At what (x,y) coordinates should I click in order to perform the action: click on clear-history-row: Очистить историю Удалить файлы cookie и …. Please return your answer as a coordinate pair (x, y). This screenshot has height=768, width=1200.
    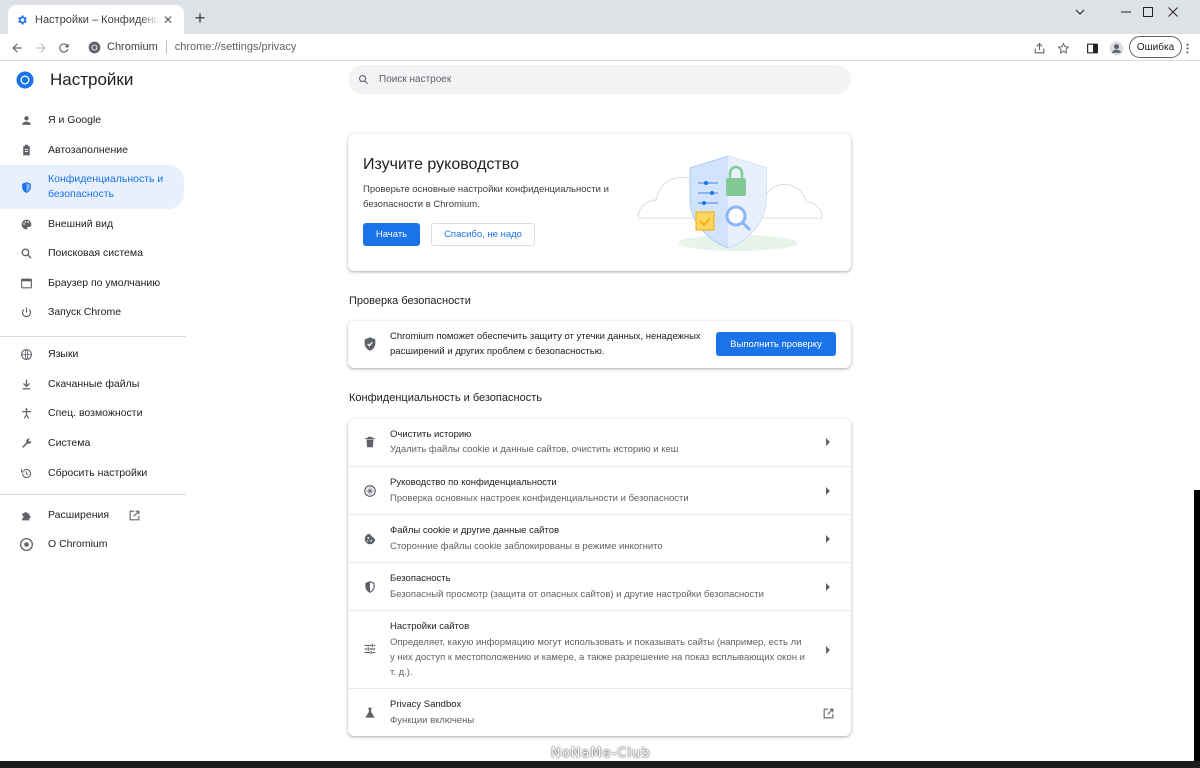
    Looking at the image, I should click on (599, 442).